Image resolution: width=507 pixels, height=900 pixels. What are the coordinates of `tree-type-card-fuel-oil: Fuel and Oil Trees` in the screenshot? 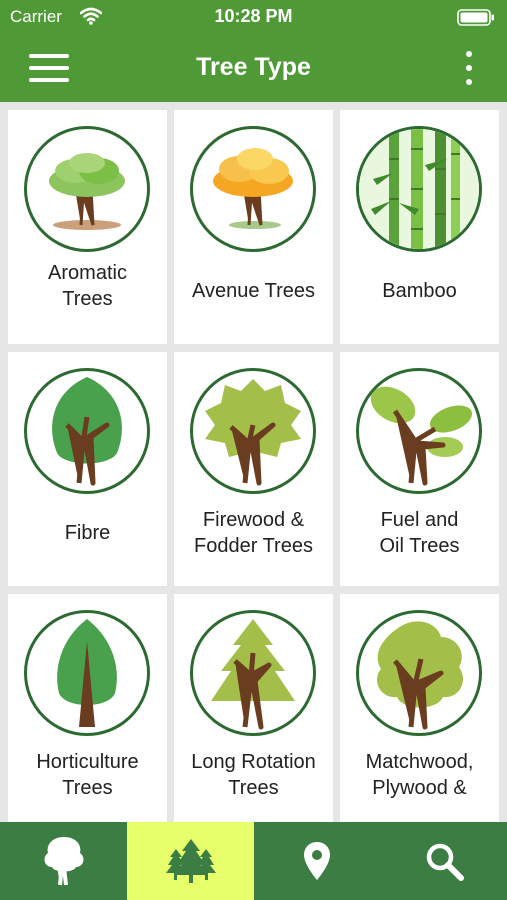 It's located at (419, 469).